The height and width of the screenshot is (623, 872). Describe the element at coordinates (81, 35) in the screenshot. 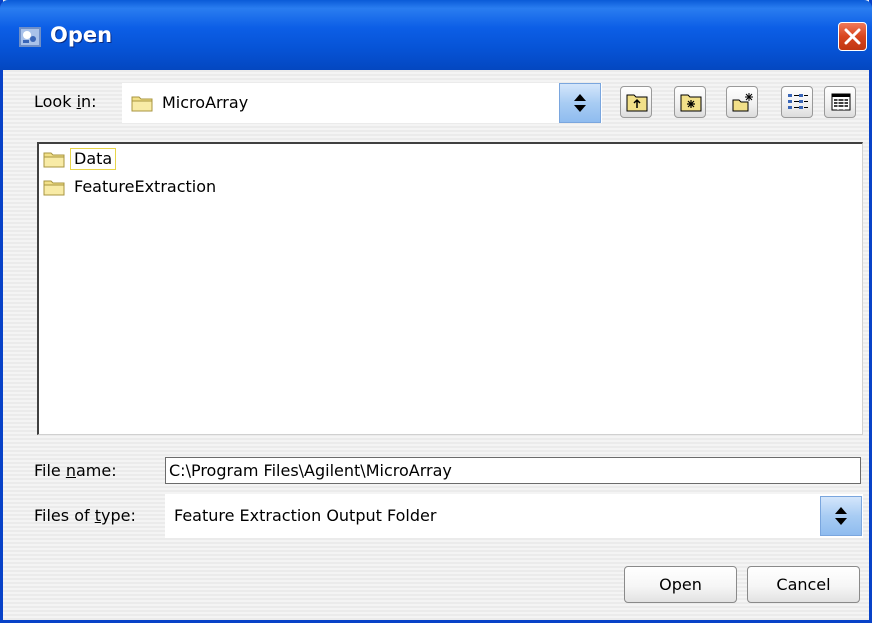

I see `dialog-title: Open` at that location.